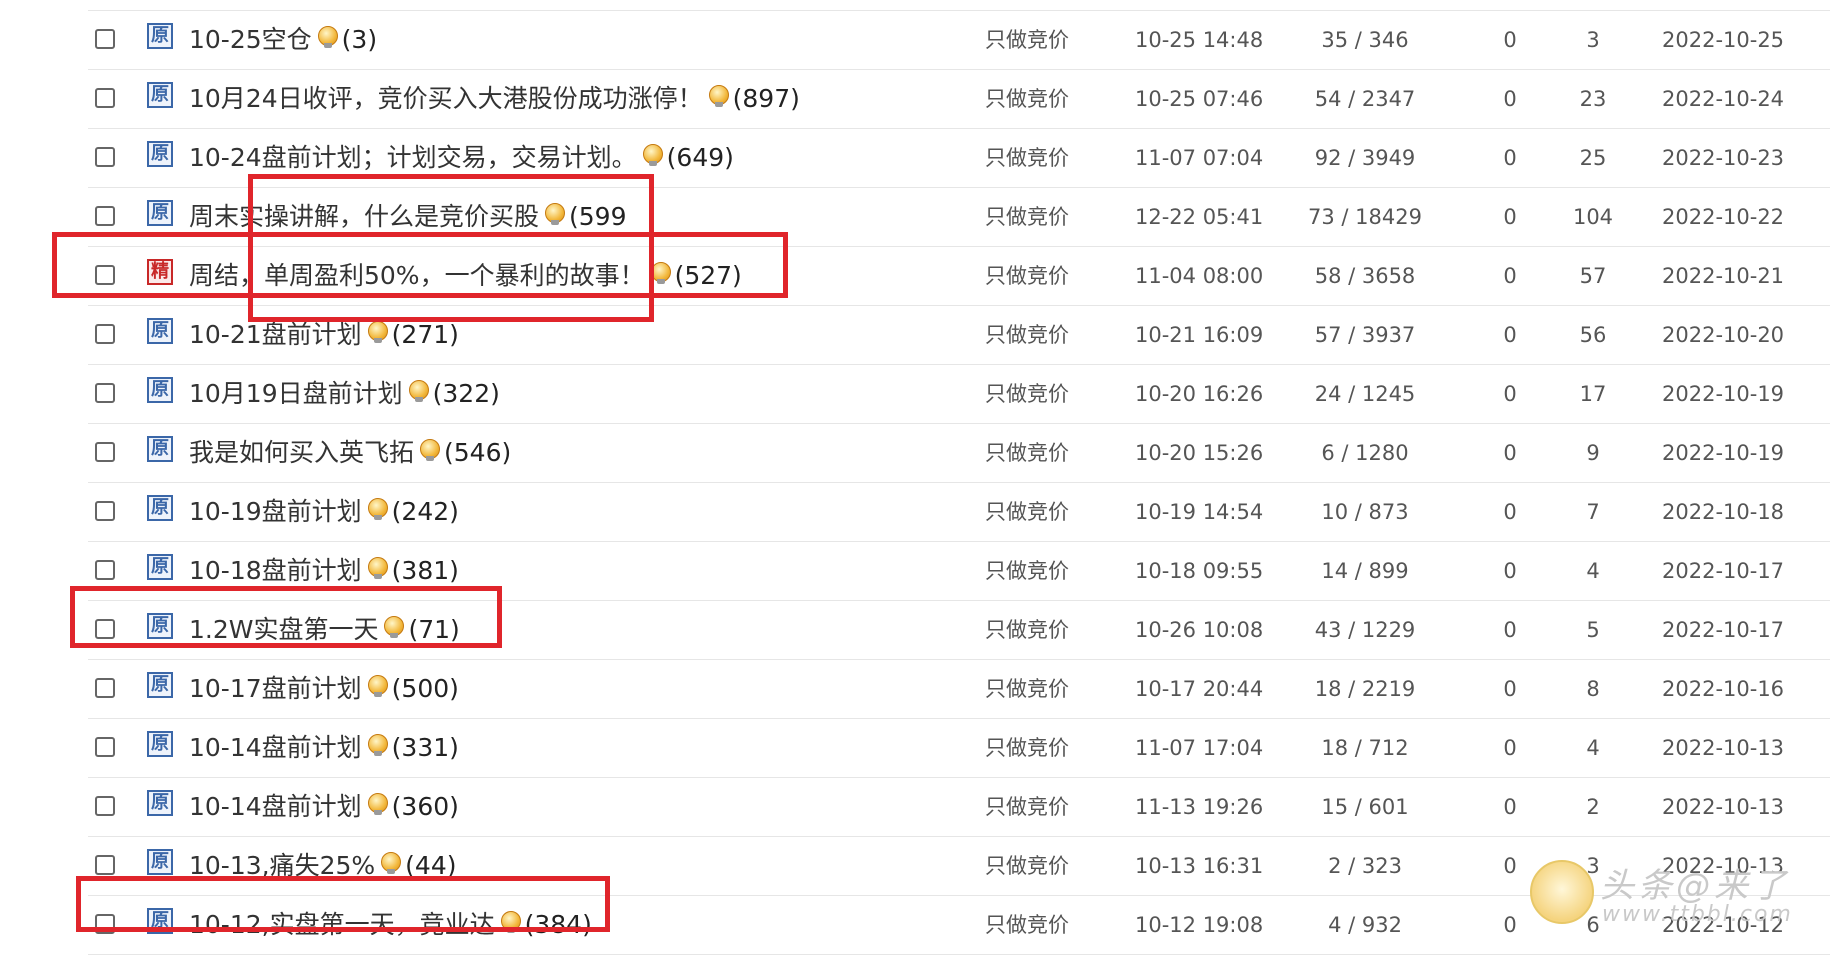  What do you see at coordinates (1723, 217) in the screenshot?
I see `post-date: 2022-10-22` at bounding box center [1723, 217].